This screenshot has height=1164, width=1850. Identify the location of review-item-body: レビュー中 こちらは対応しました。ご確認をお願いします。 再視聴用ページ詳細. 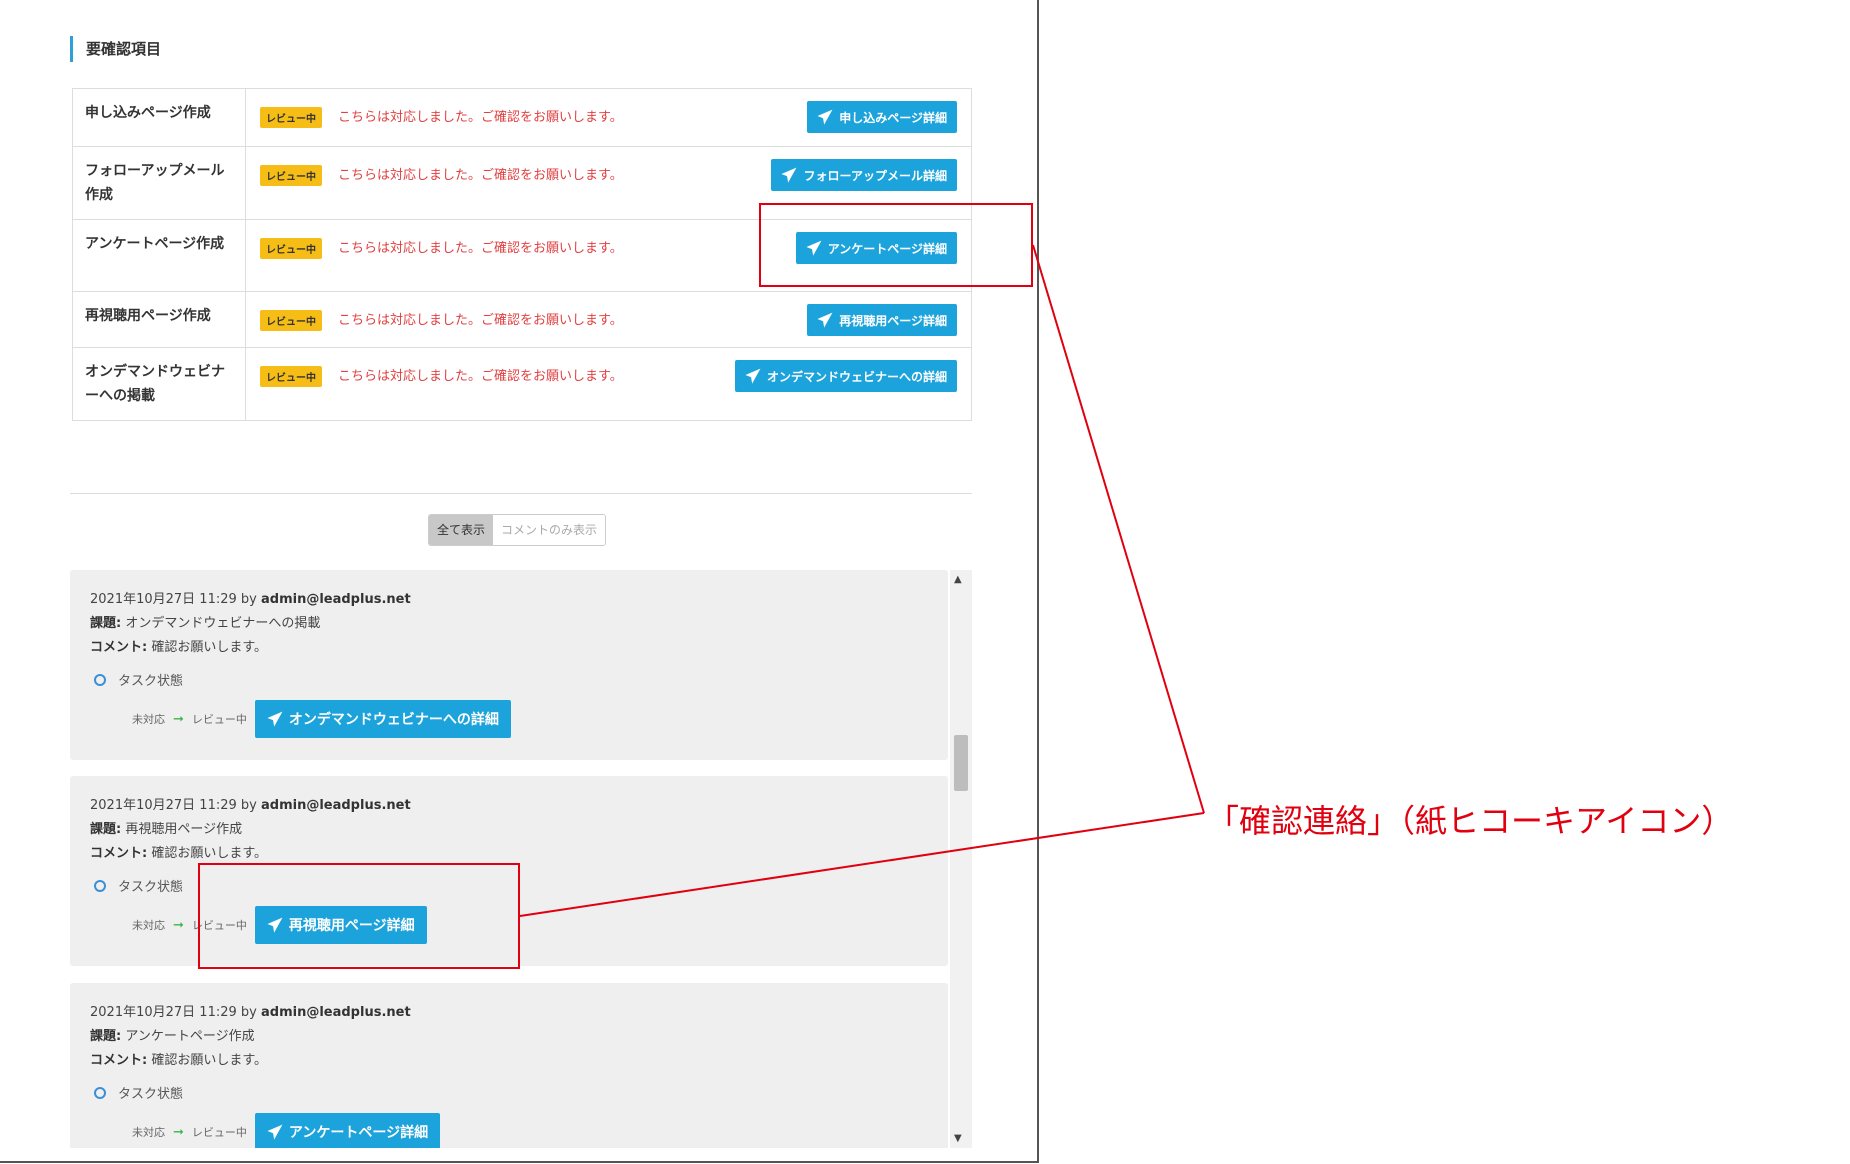
(608, 319).